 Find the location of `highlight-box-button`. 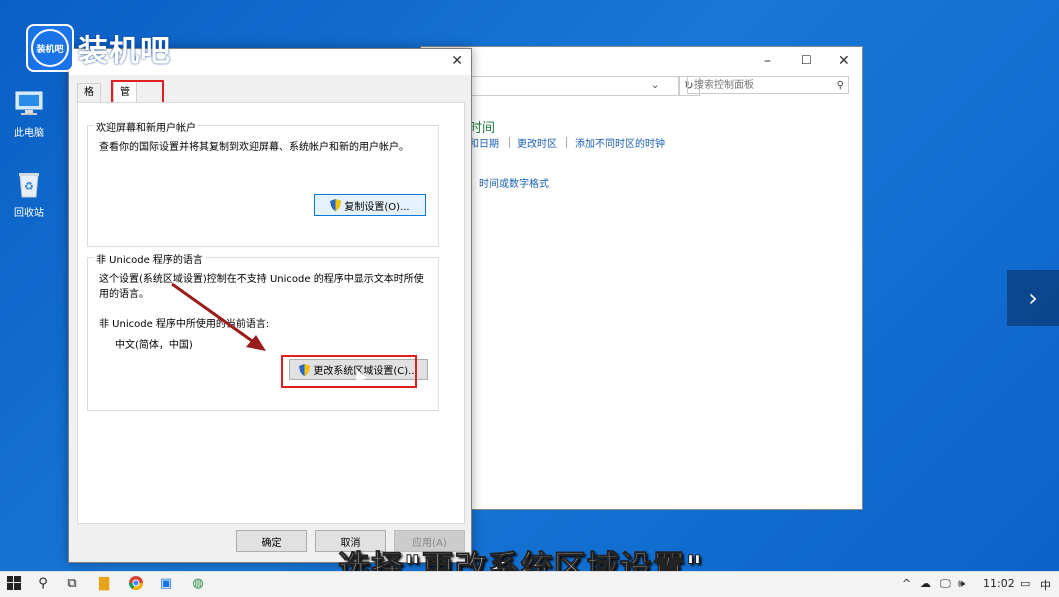

highlight-box-button is located at coordinates (349, 371).